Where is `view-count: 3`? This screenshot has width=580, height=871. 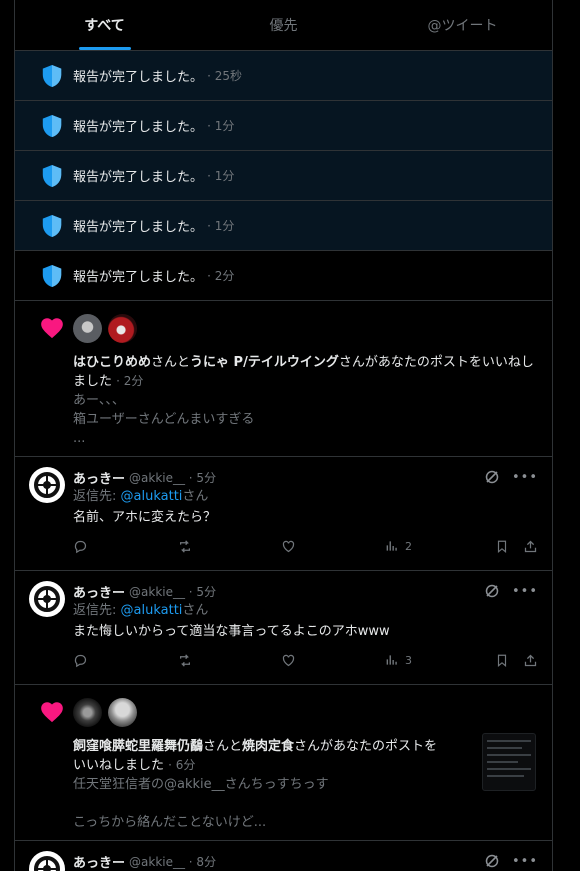 view-count: 3 is located at coordinates (408, 660).